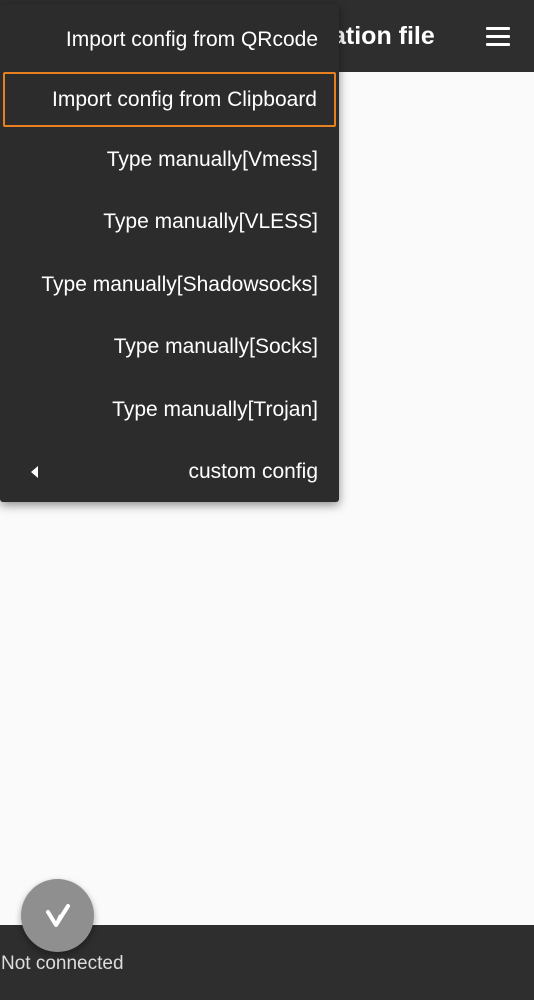 This screenshot has height=1000, width=534. I want to click on menu-item-label: Type manually[Socks], so click(215, 346).